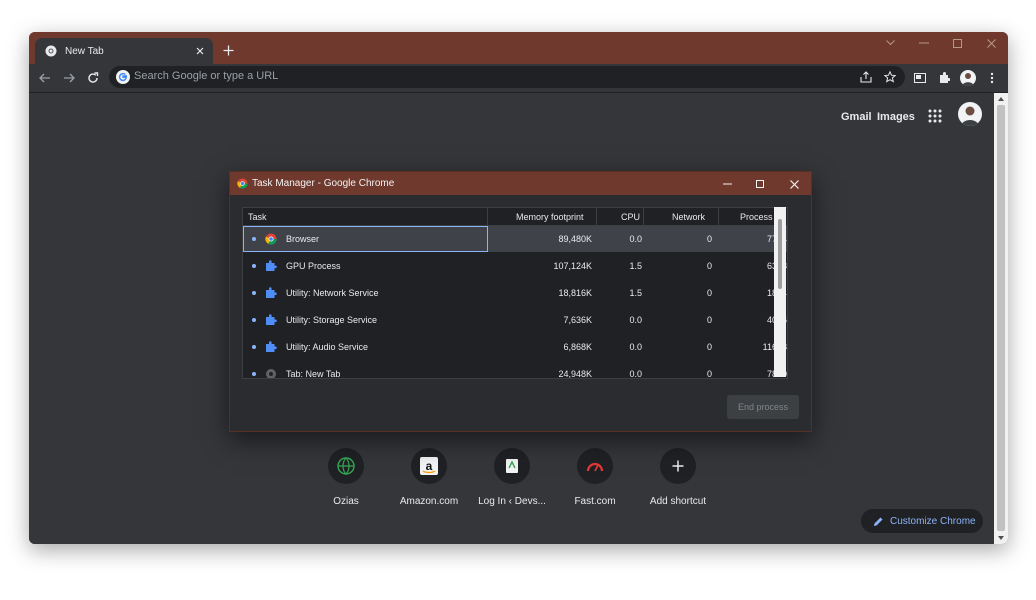  Describe the element at coordinates (200, 51) in the screenshot. I see `close-tab-icon` at that location.